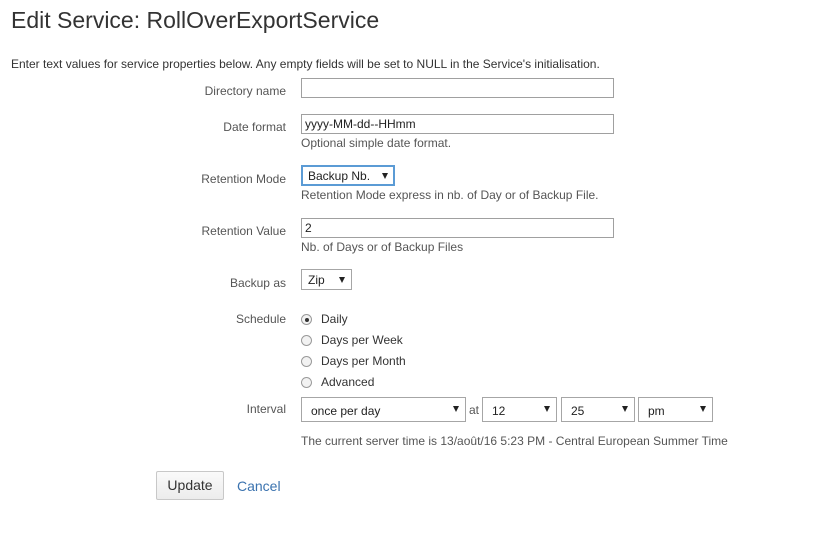  I want to click on directory-name-label: Directory name, so click(245, 91).